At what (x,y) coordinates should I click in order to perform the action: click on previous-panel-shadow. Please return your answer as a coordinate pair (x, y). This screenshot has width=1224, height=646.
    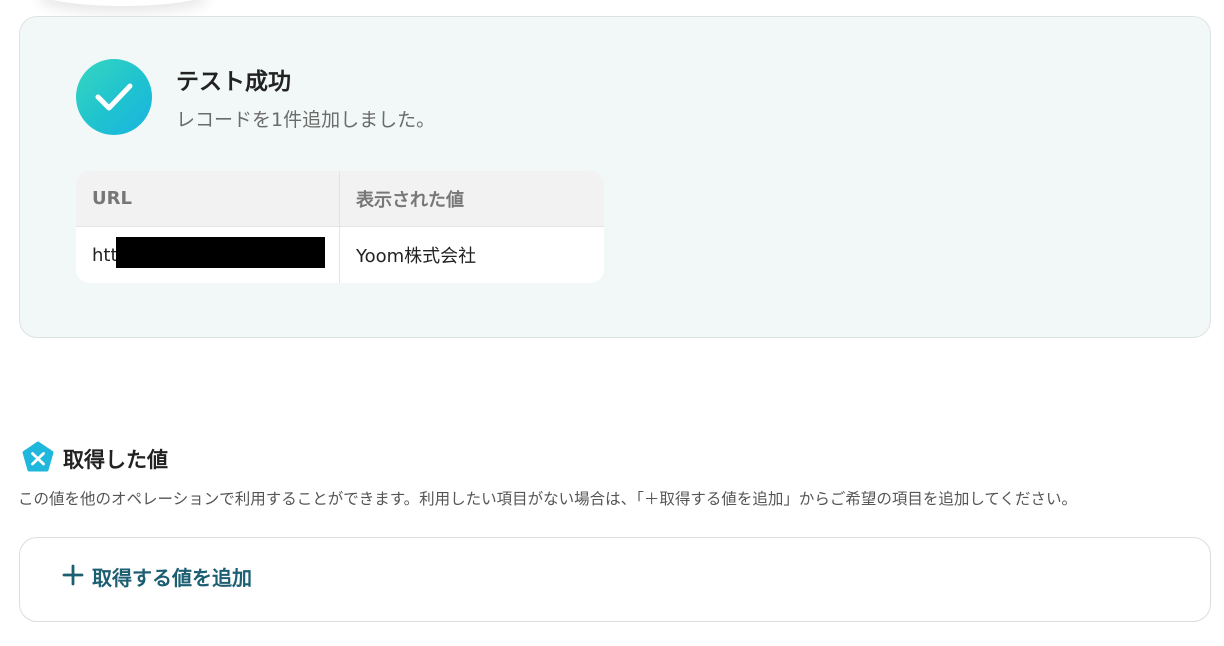
    Looking at the image, I should click on (123, 3).